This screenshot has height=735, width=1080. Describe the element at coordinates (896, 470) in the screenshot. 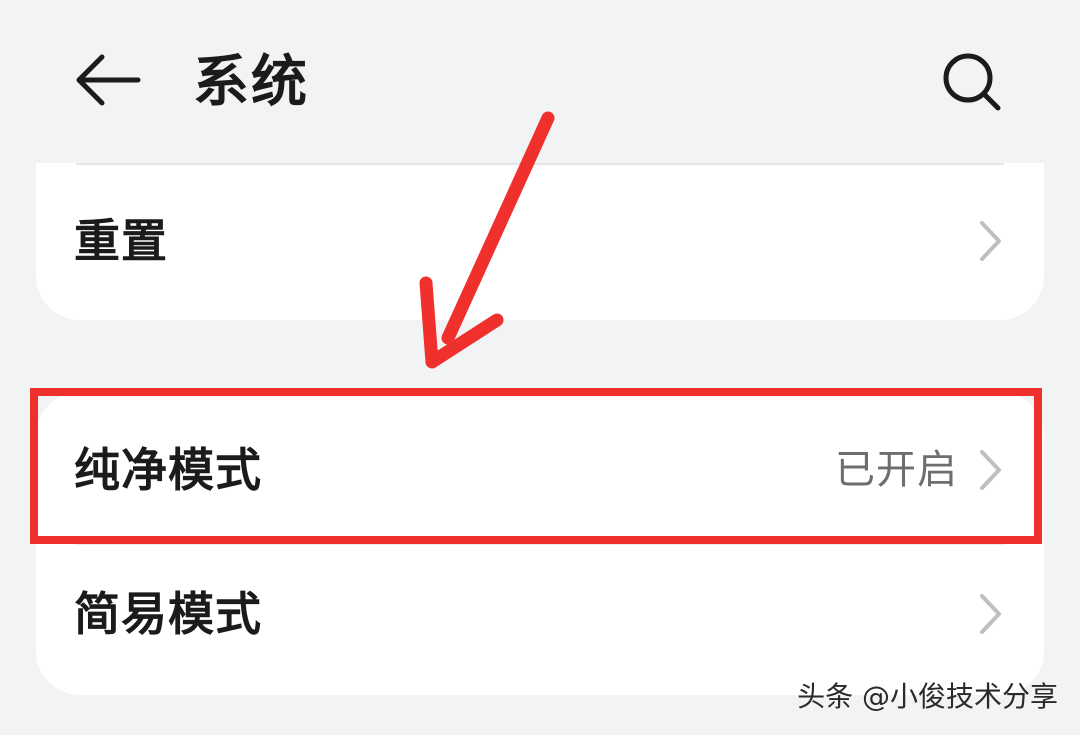

I see `settings-item-status: 已开启` at that location.